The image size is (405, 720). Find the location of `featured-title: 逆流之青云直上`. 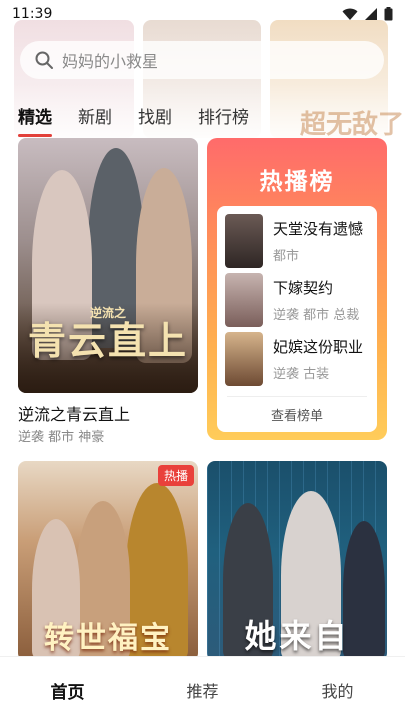

featured-title: 逆流之青云直上 is located at coordinates (74, 413).